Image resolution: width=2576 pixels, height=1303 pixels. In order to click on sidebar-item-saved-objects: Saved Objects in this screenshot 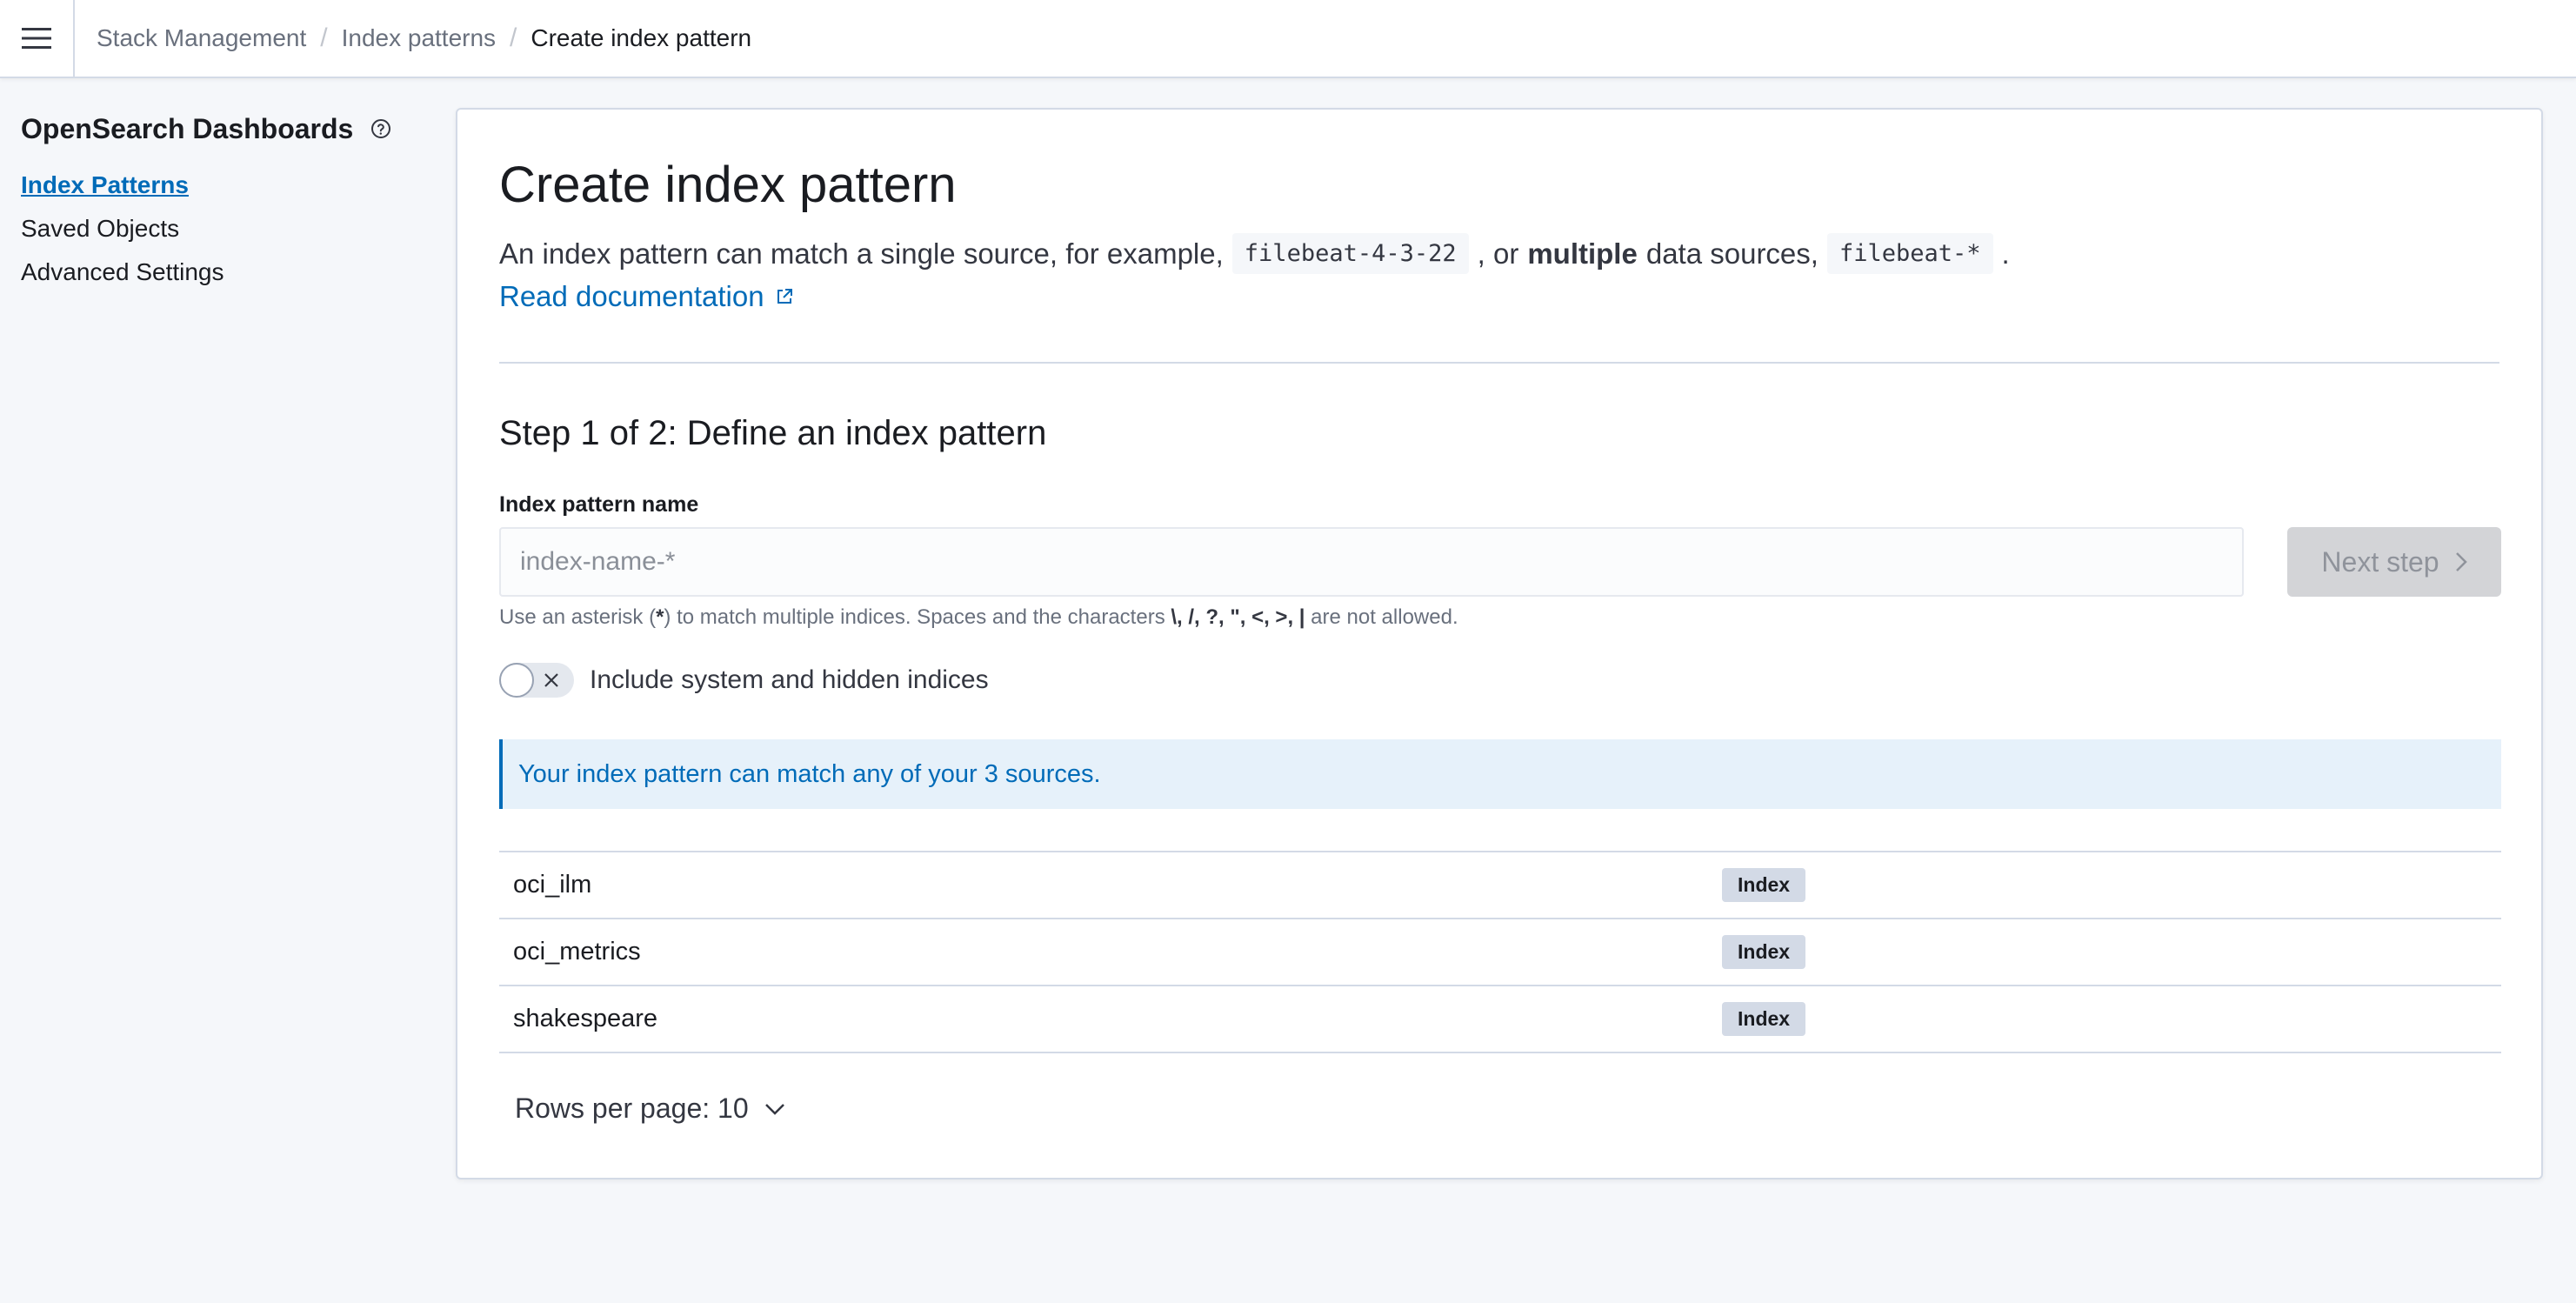, I will do `click(225, 229)`.